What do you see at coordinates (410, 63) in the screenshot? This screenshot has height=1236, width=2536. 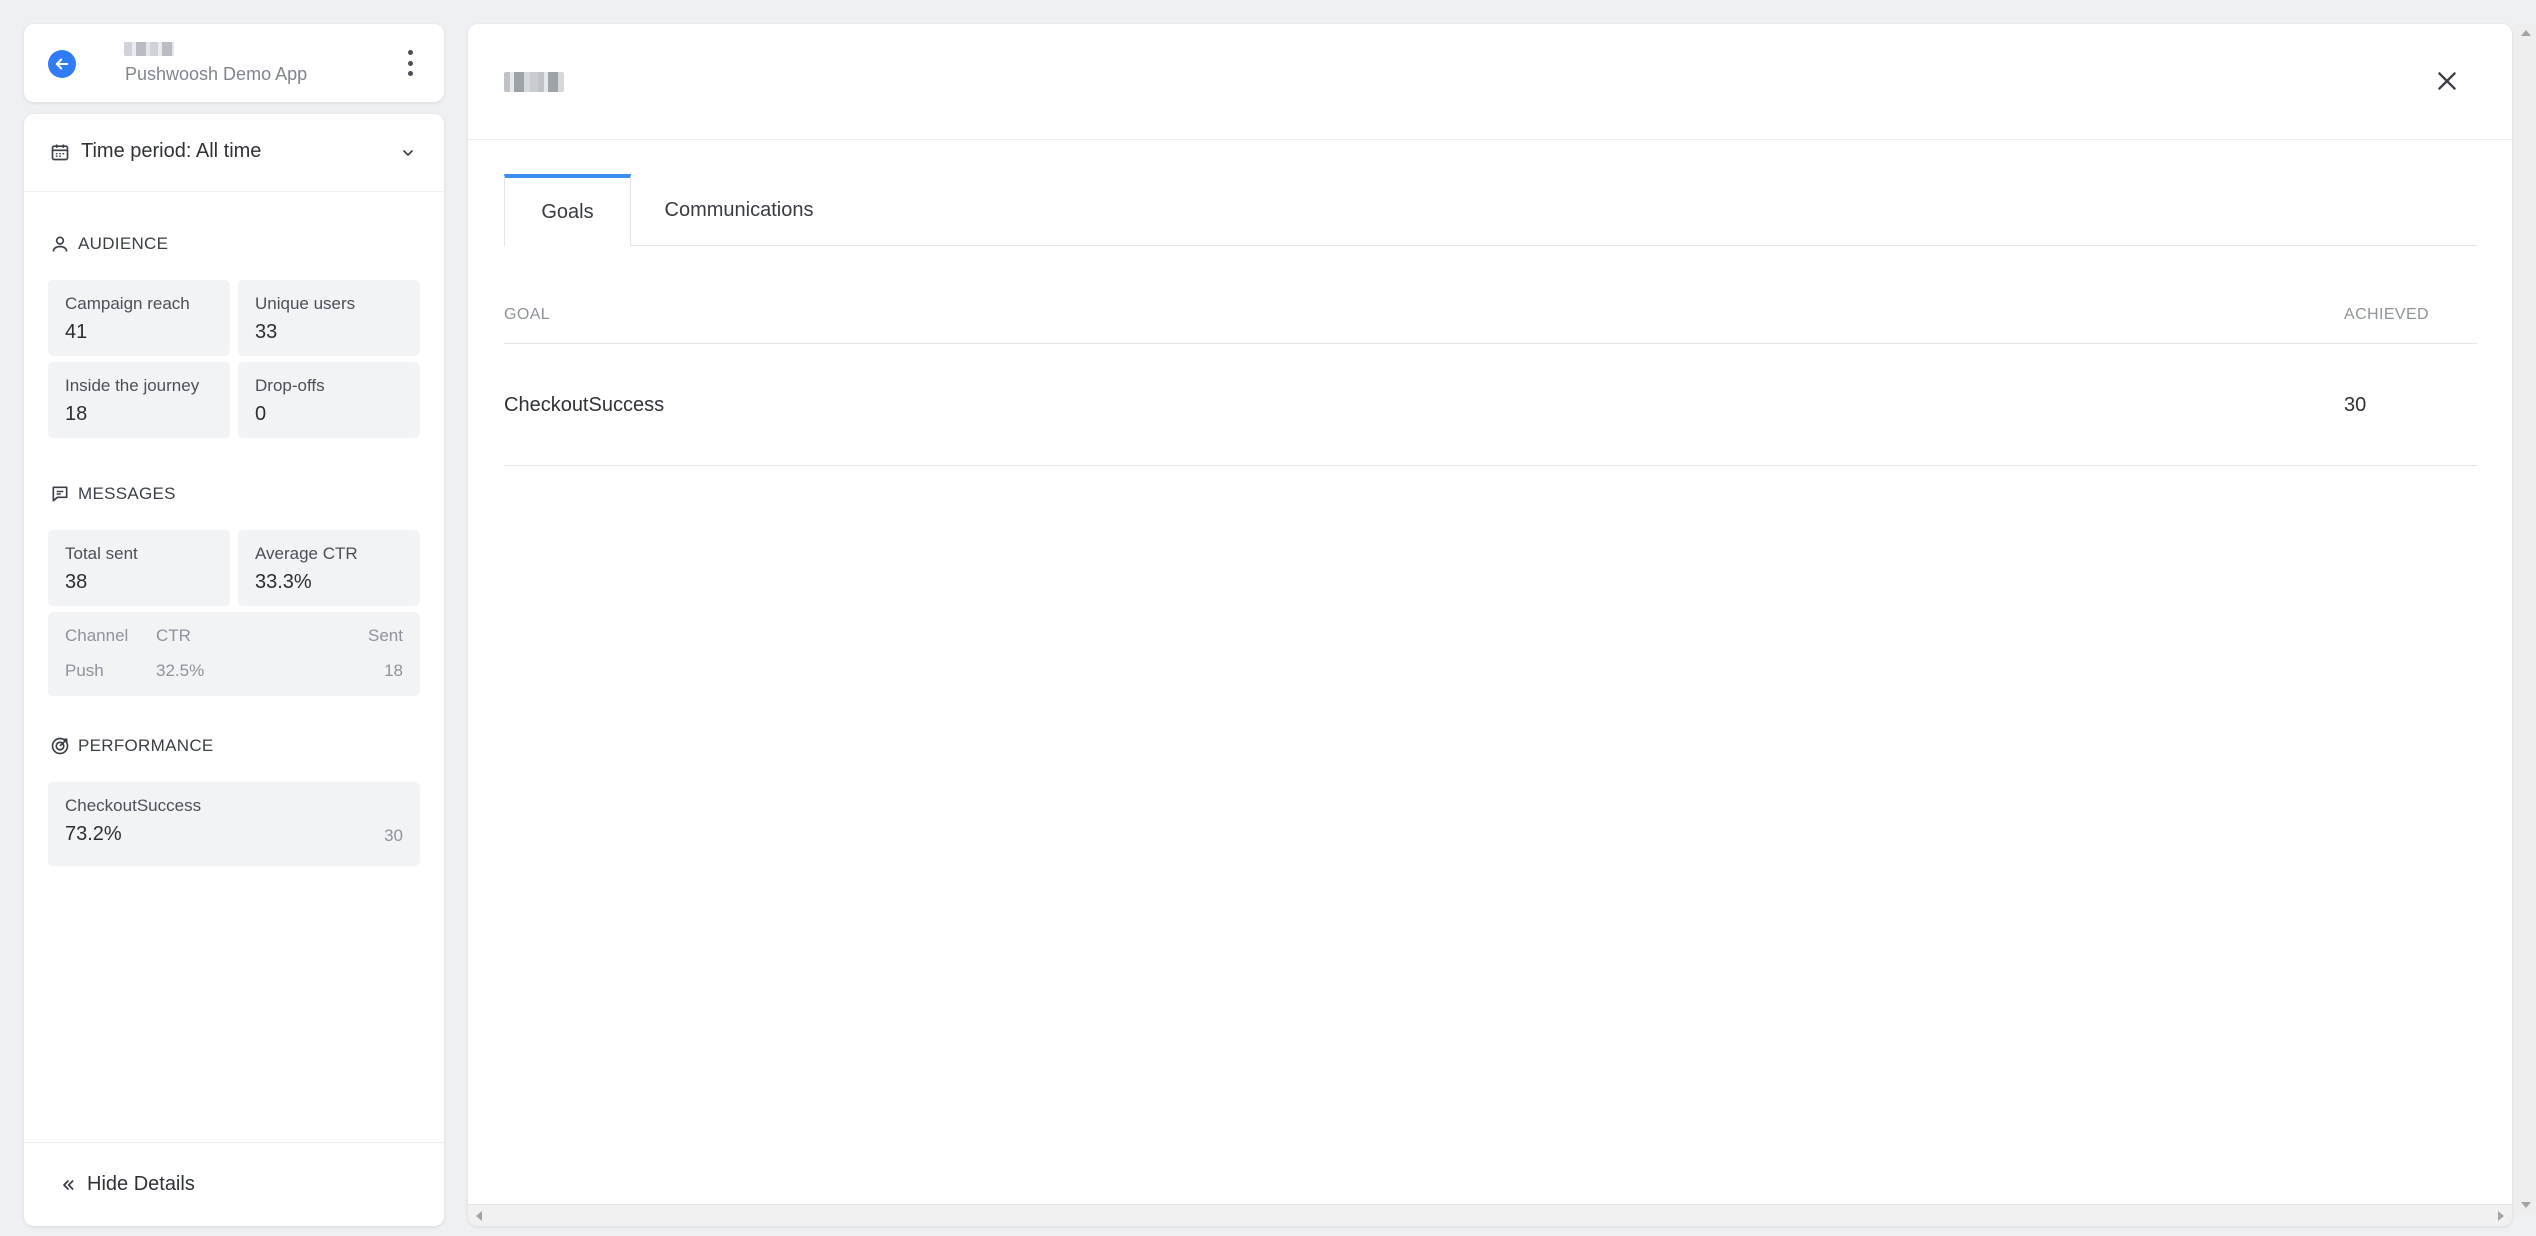 I see `more-options-icon` at bounding box center [410, 63].